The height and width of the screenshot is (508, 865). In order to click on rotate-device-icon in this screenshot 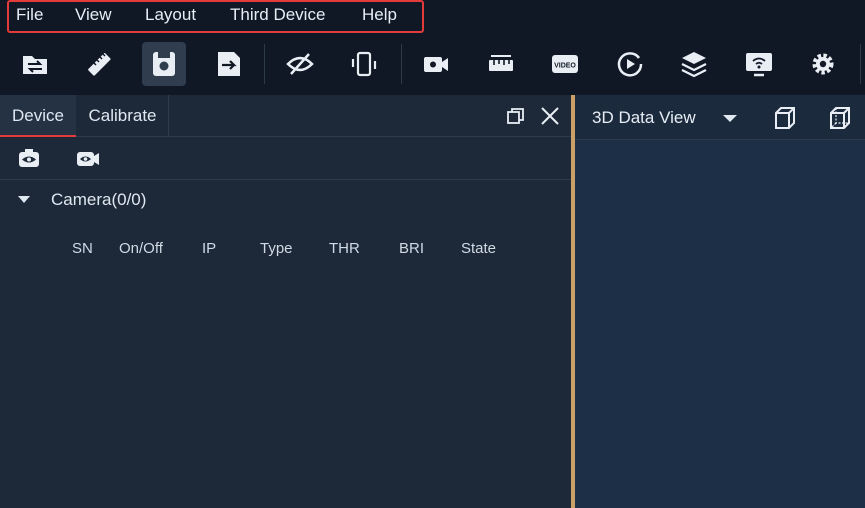, I will do `click(364, 64)`.